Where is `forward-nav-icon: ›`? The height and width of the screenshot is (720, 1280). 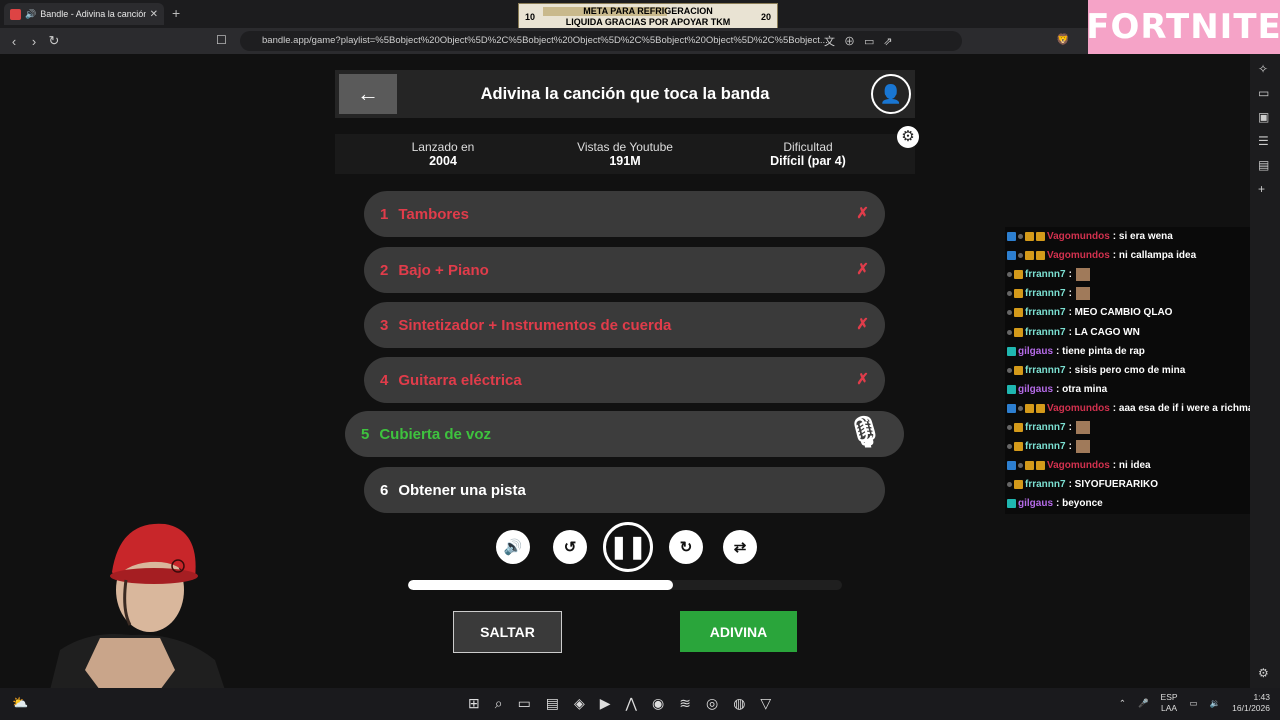 forward-nav-icon: › is located at coordinates (34, 41).